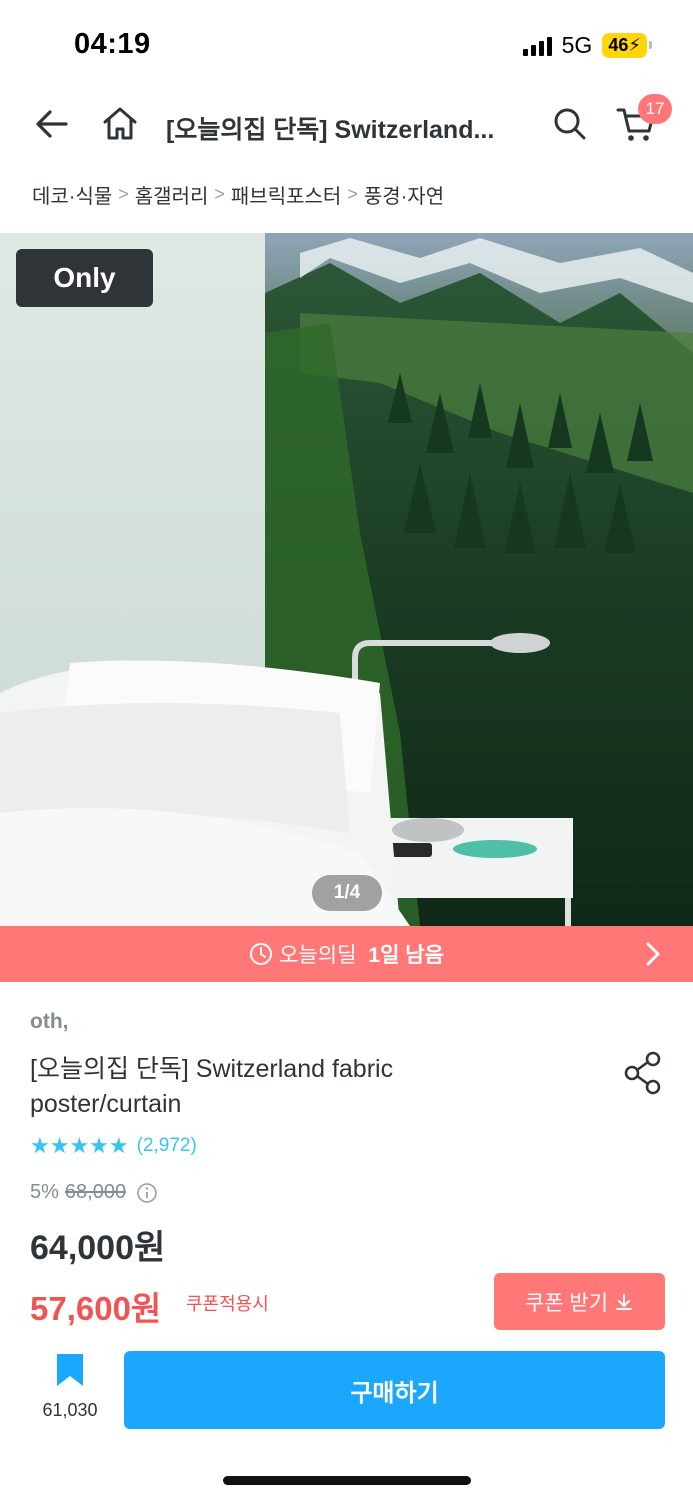 The image size is (693, 1500). What do you see at coordinates (72, 194) in the screenshot?
I see `breadcrumb-item: 데코·식물` at bounding box center [72, 194].